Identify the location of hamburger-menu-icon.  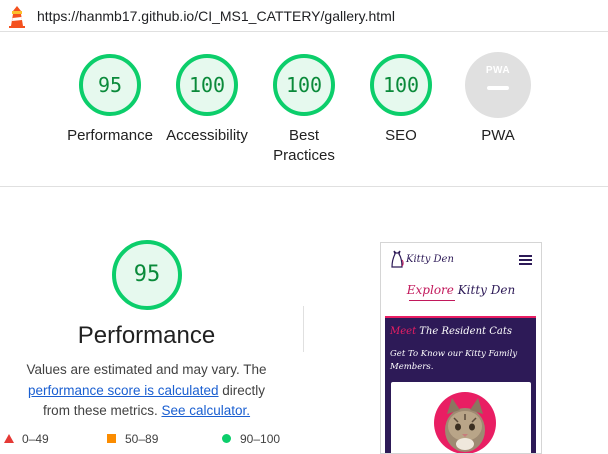
(525, 260).